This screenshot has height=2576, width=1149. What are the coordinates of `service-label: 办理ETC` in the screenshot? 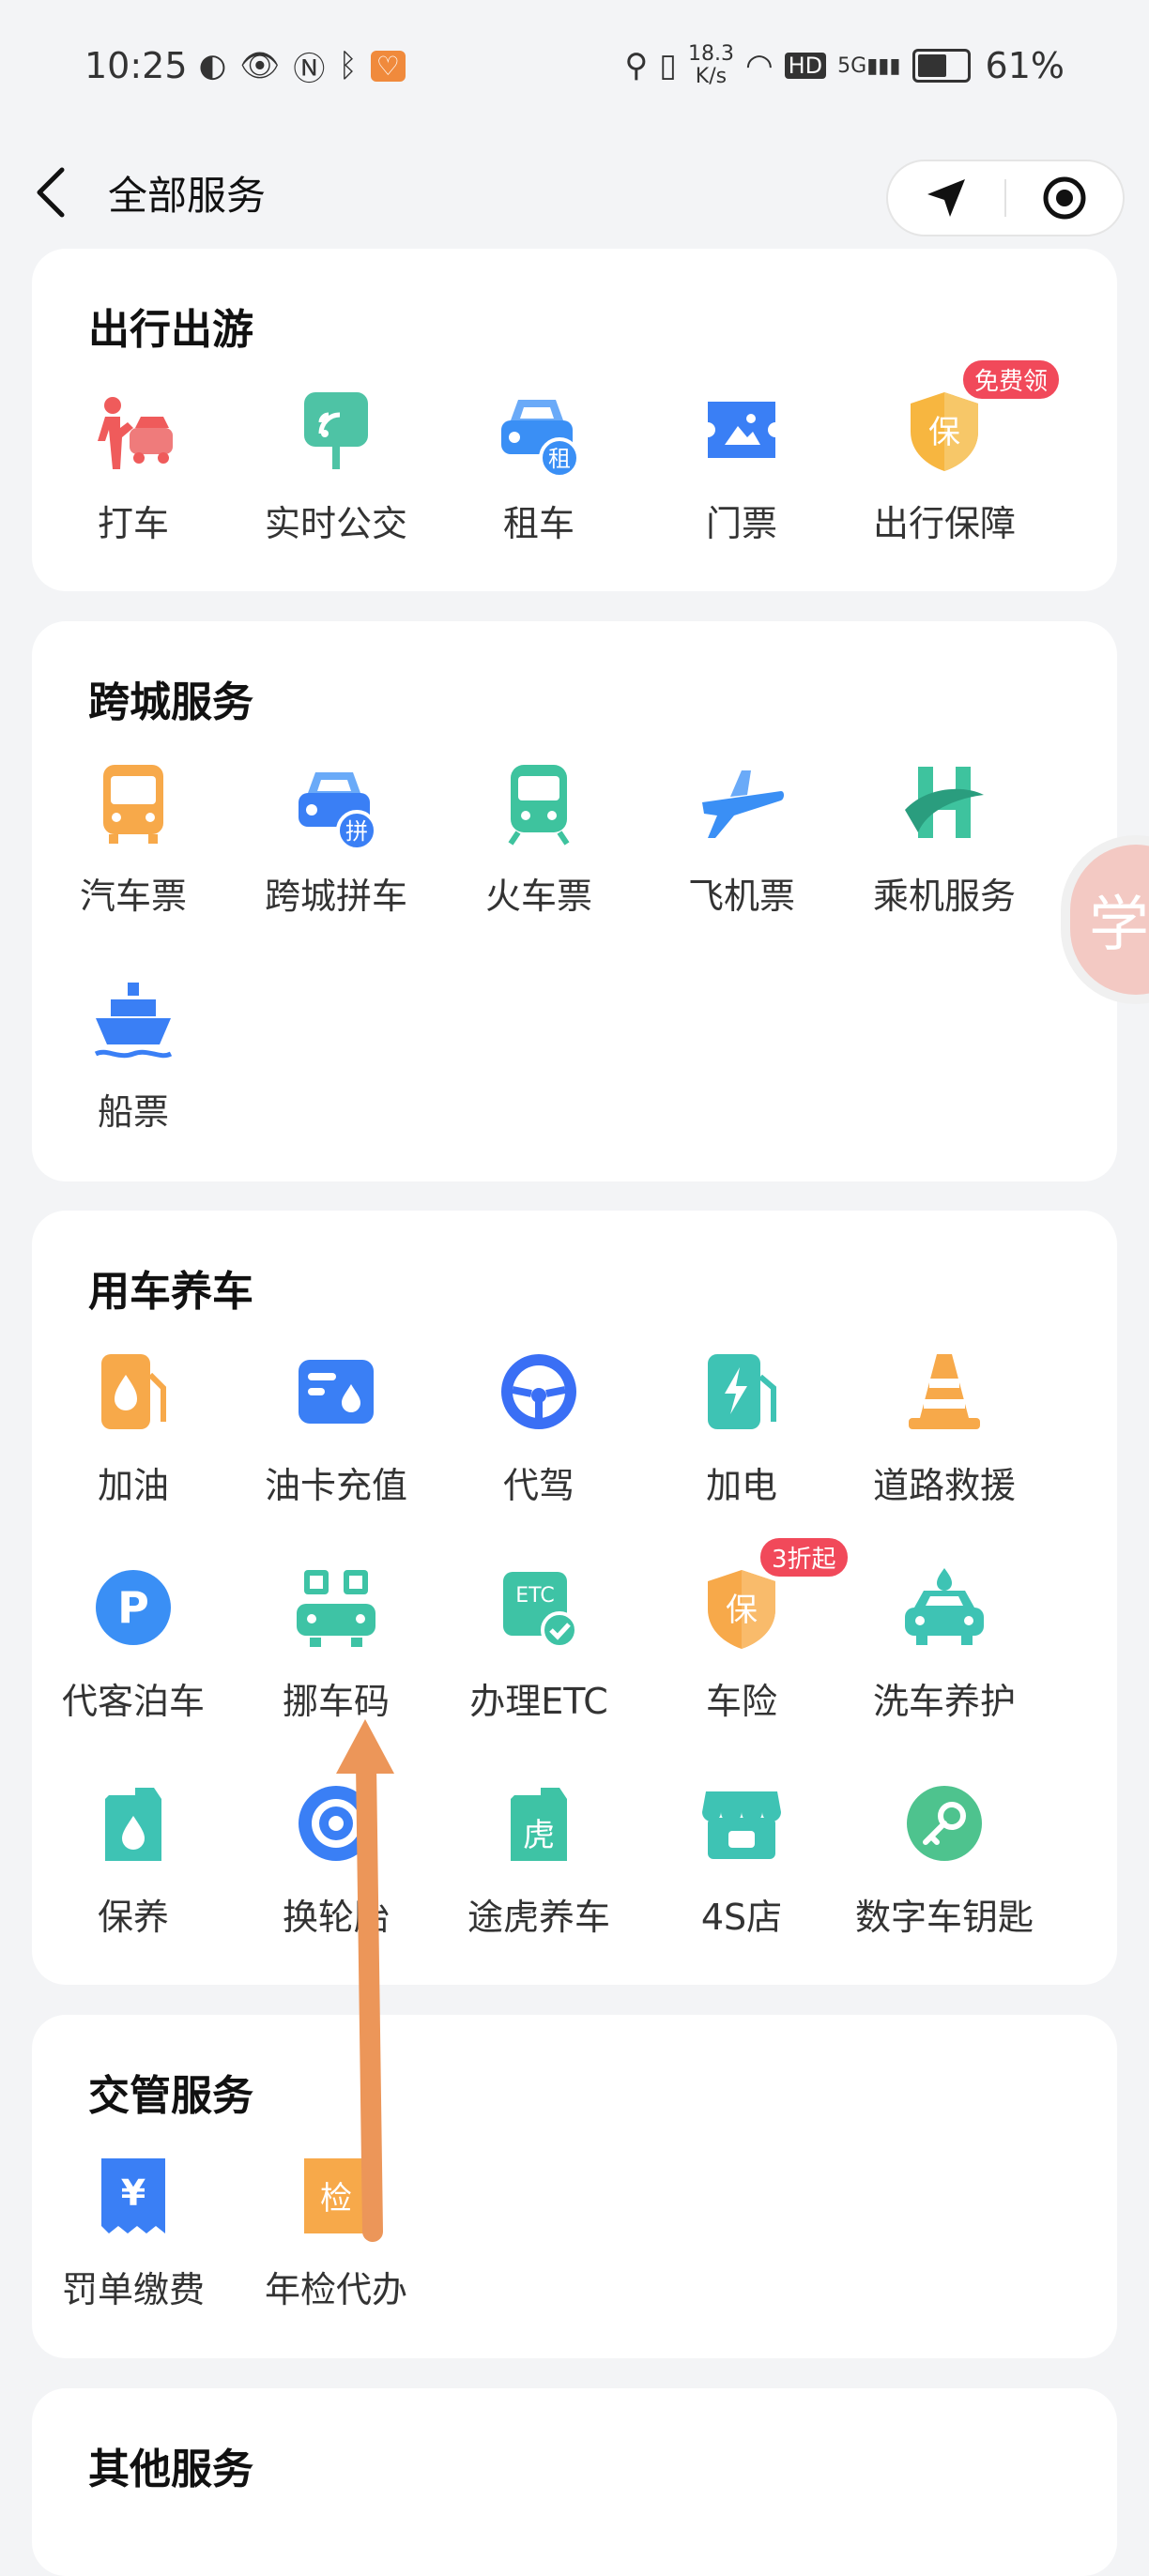 It's located at (538, 1701).